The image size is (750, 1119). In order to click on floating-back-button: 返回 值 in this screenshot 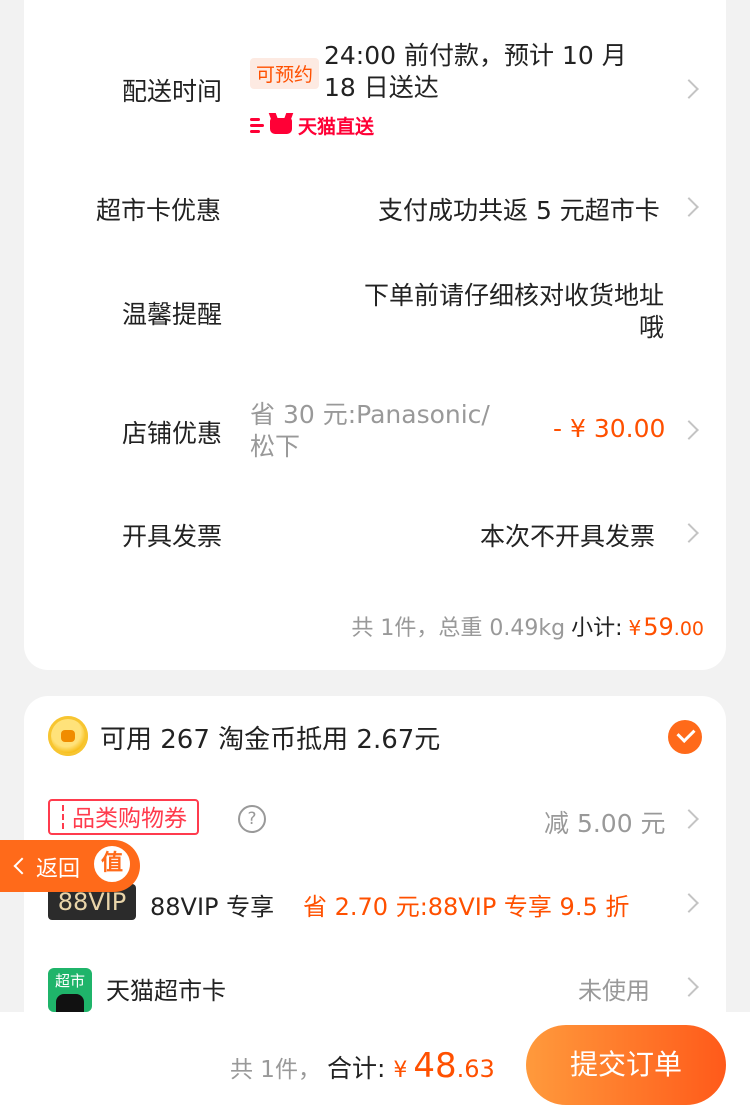, I will do `click(70, 866)`.